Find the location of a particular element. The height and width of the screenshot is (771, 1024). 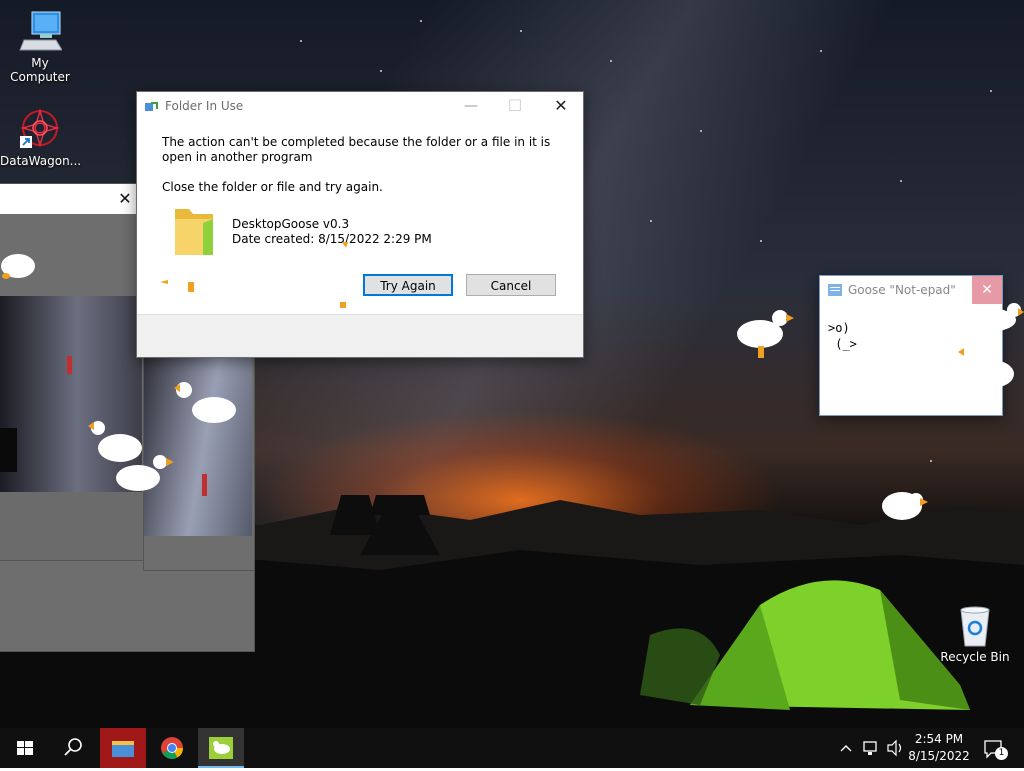

taskbar-time: 2:54 PM is located at coordinates (939, 739).